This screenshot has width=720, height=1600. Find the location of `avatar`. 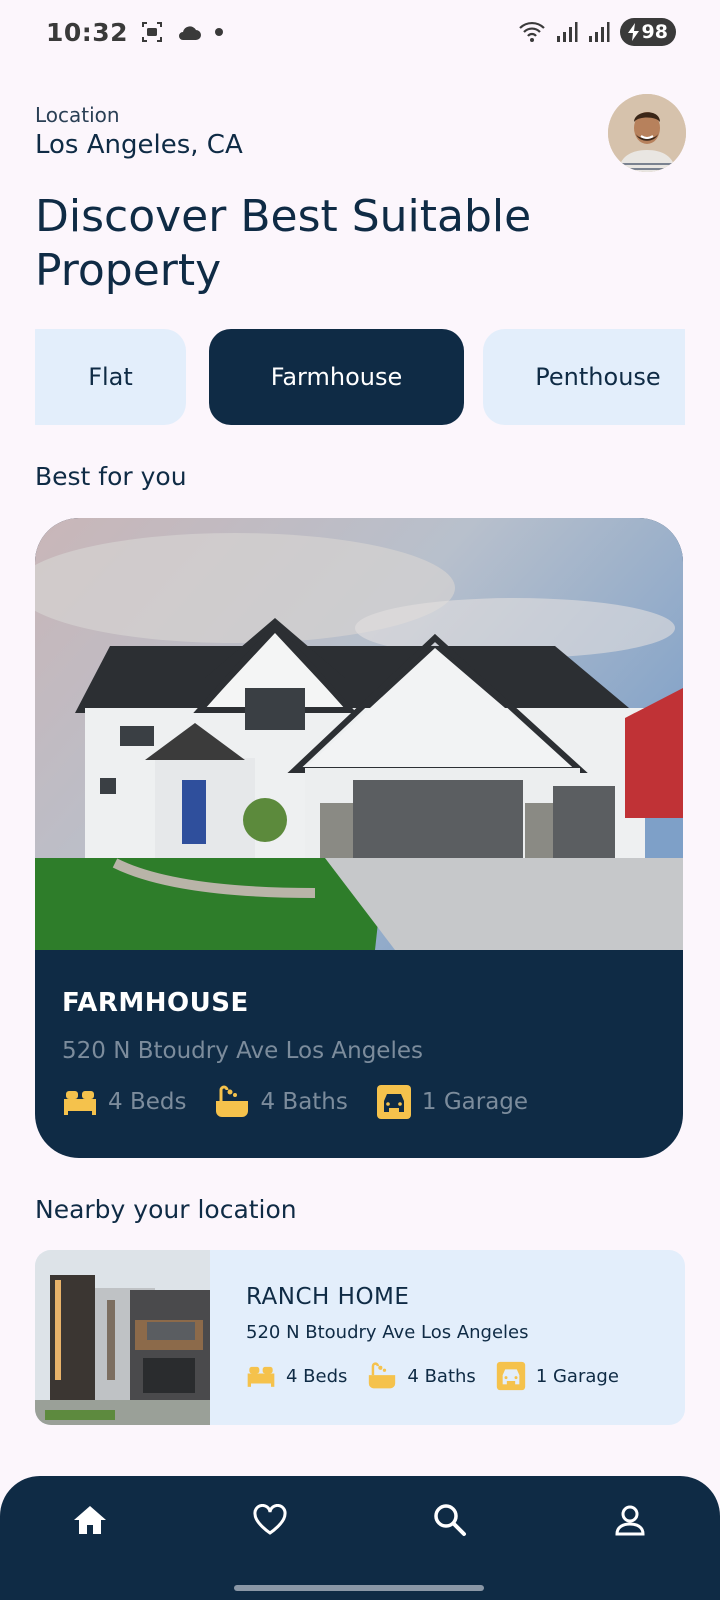

avatar is located at coordinates (647, 133).